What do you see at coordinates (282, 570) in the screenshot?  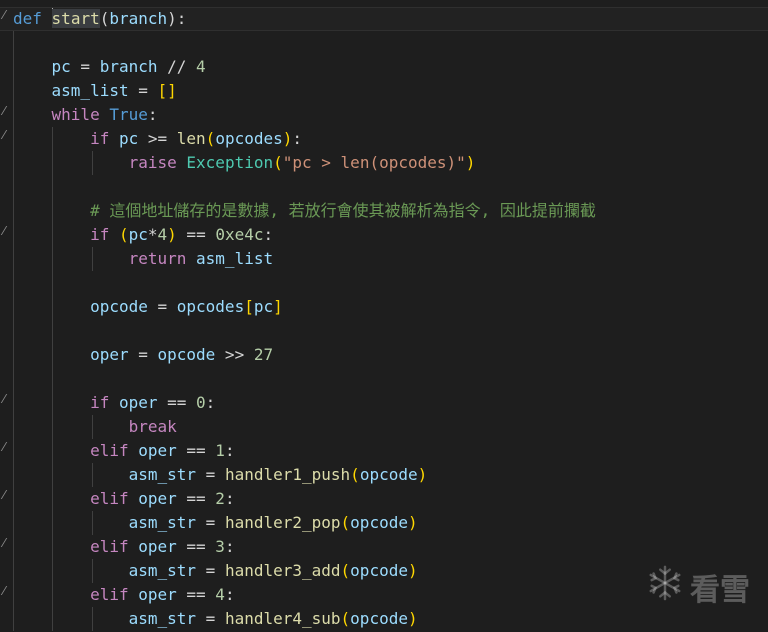 I see `code-token: handler3_add` at bounding box center [282, 570].